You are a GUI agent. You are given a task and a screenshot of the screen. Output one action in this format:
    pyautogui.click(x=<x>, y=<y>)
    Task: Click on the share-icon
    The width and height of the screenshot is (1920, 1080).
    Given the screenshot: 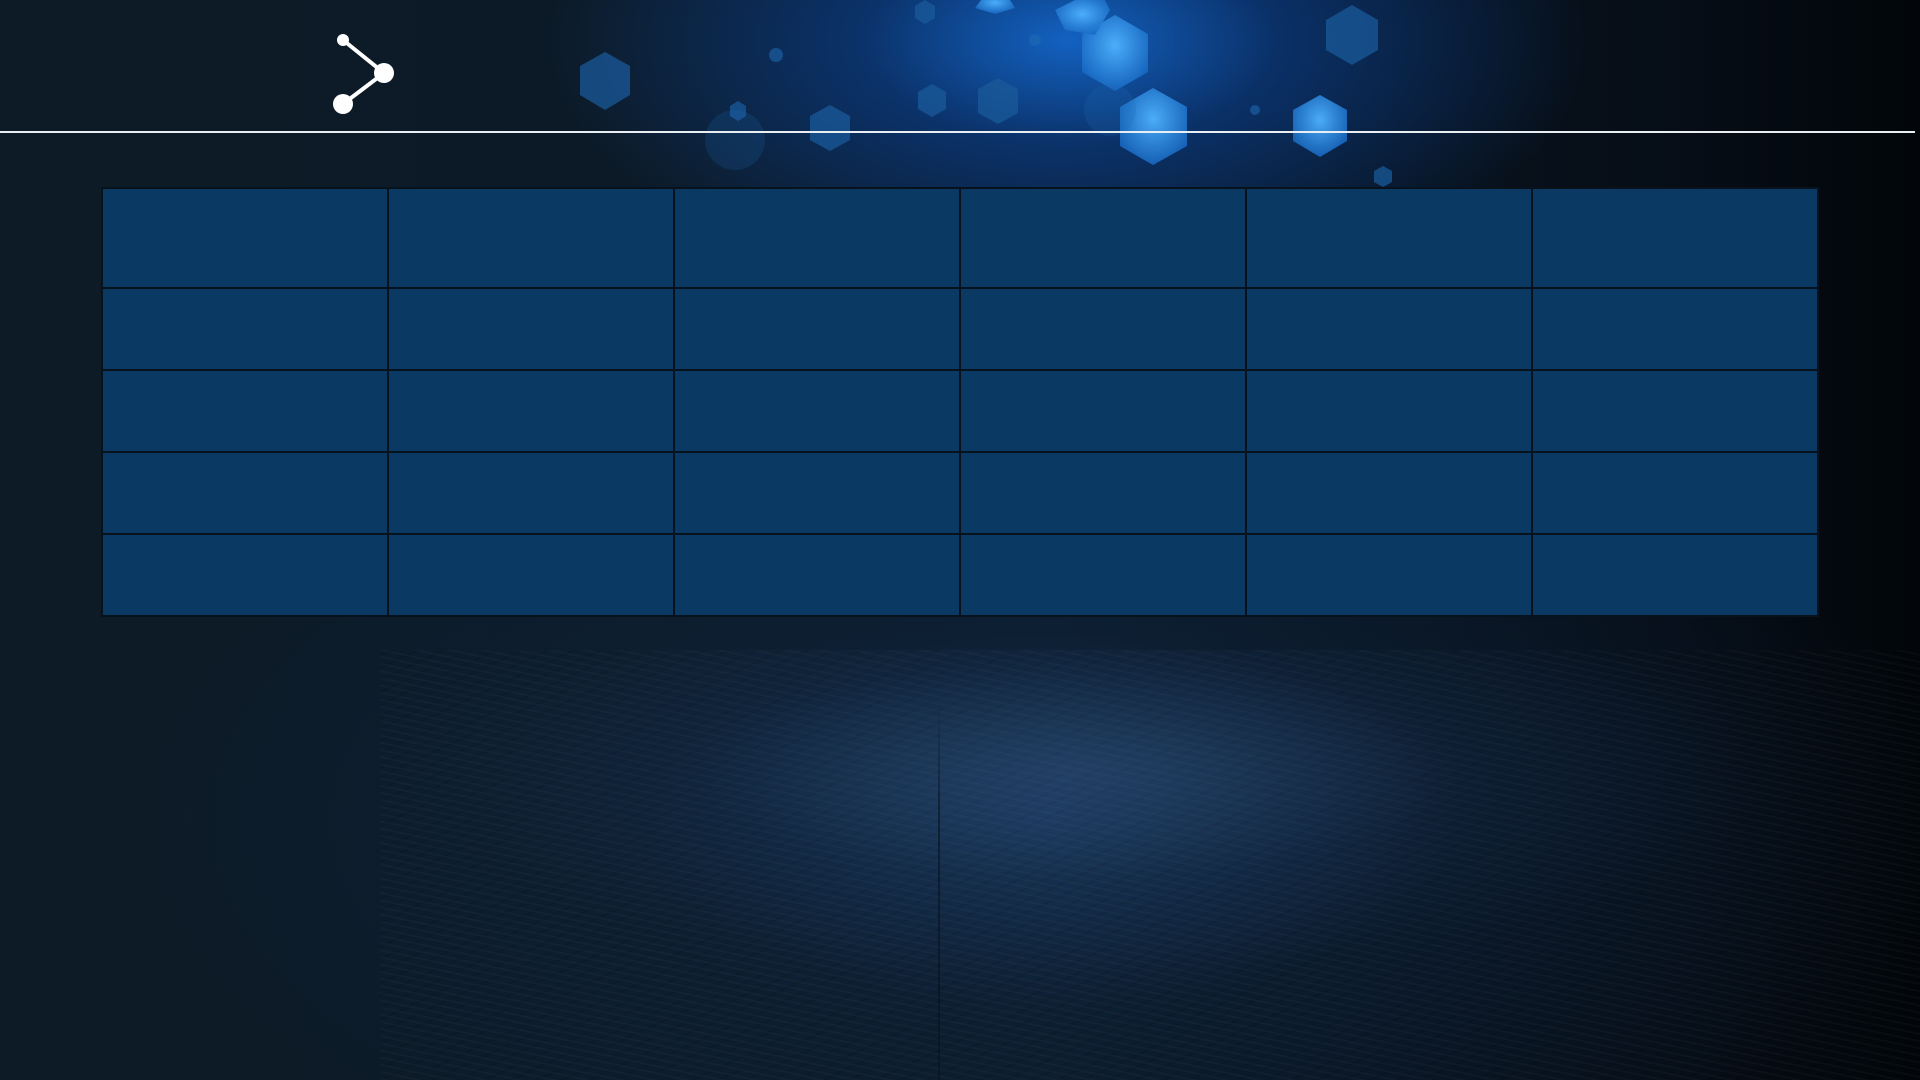 What is the action you would take?
    pyautogui.click(x=363, y=74)
    